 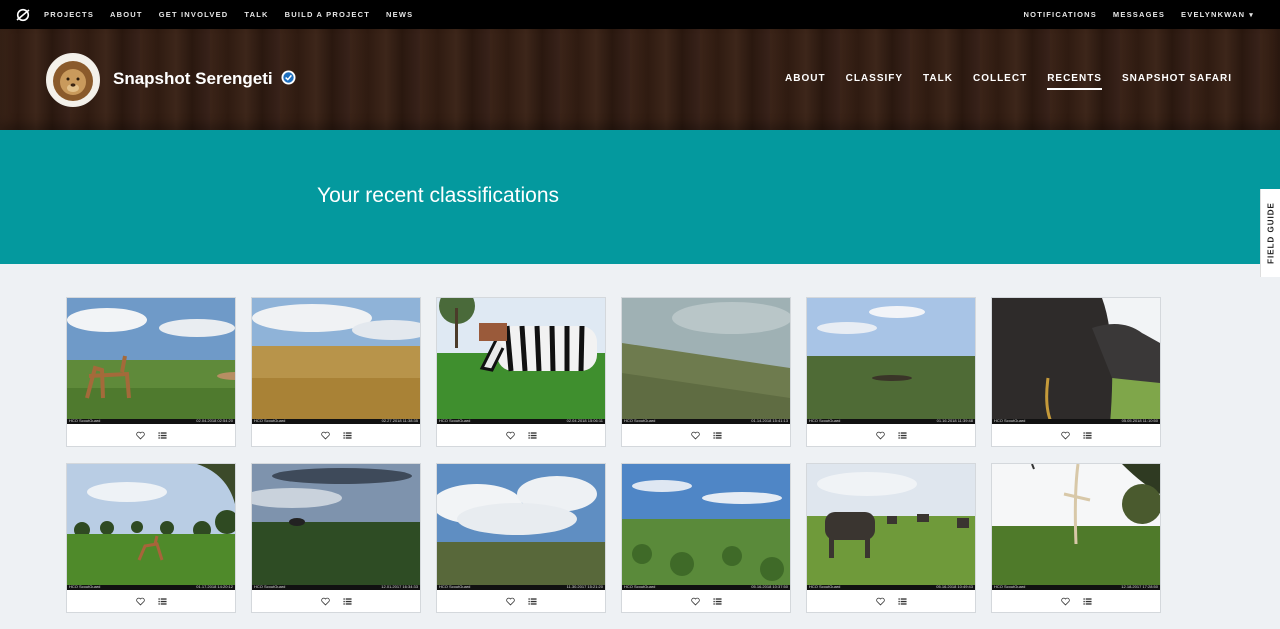 I want to click on project-nav-about: ABOUT, so click(x=805, y=81).